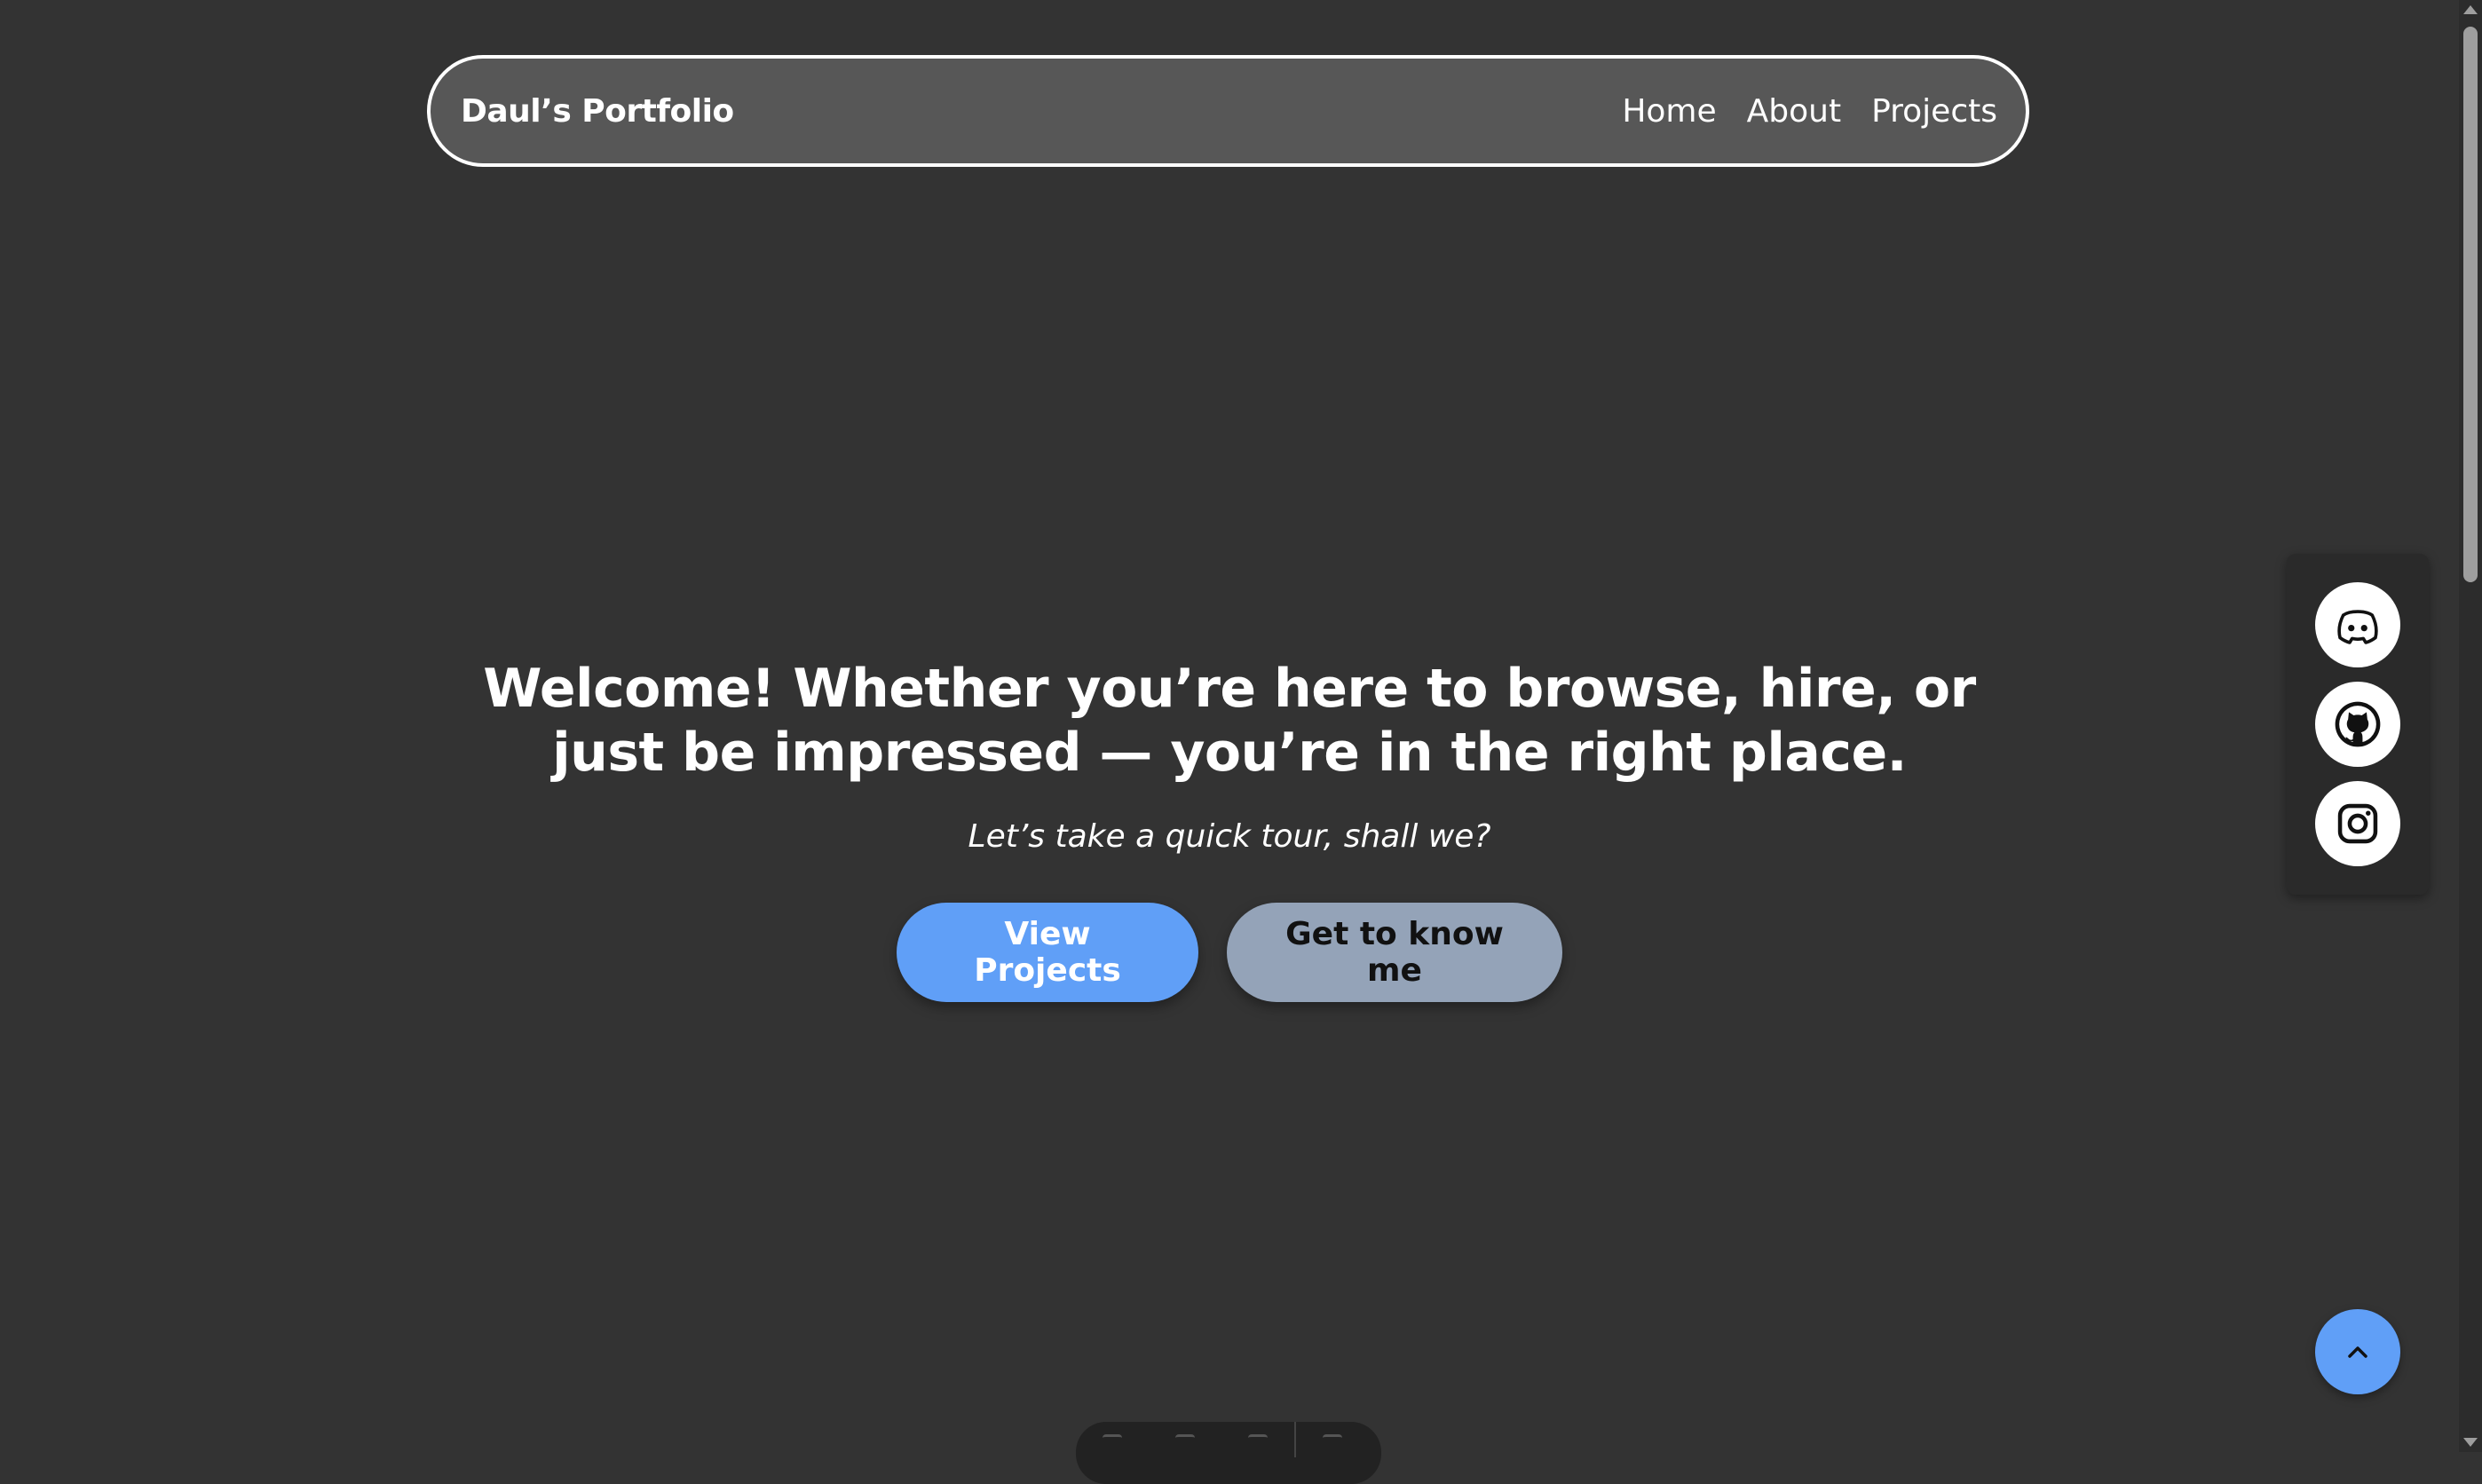 The image size is (2482, 1484). Describe the element at coordinates (2357, 627) in the screenshot. I see `discord-icon` at that location.